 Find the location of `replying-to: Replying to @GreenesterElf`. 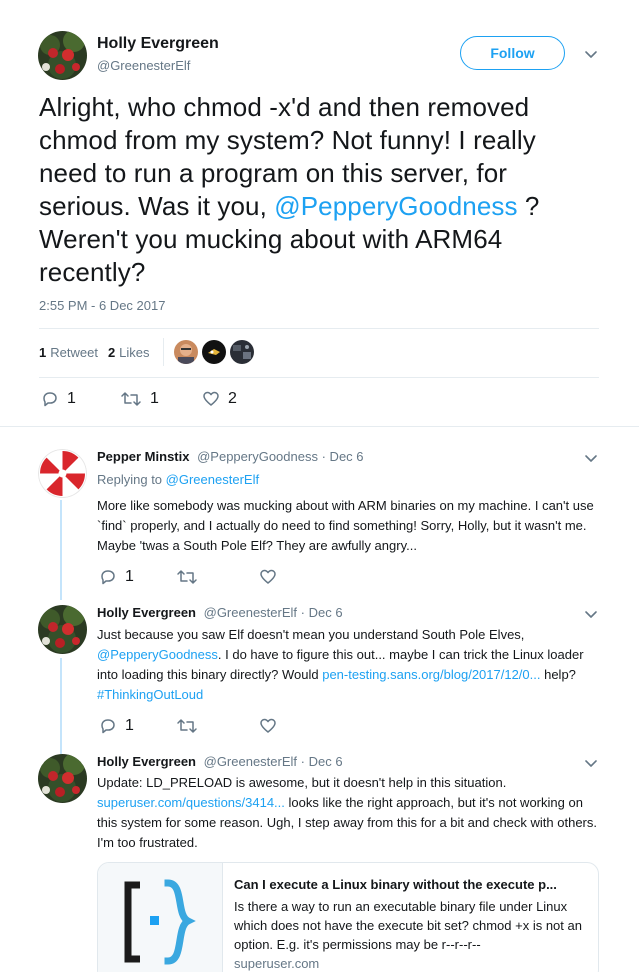

replying-to: Replying to @GreenesterElf is located at coordinates (178, 479).